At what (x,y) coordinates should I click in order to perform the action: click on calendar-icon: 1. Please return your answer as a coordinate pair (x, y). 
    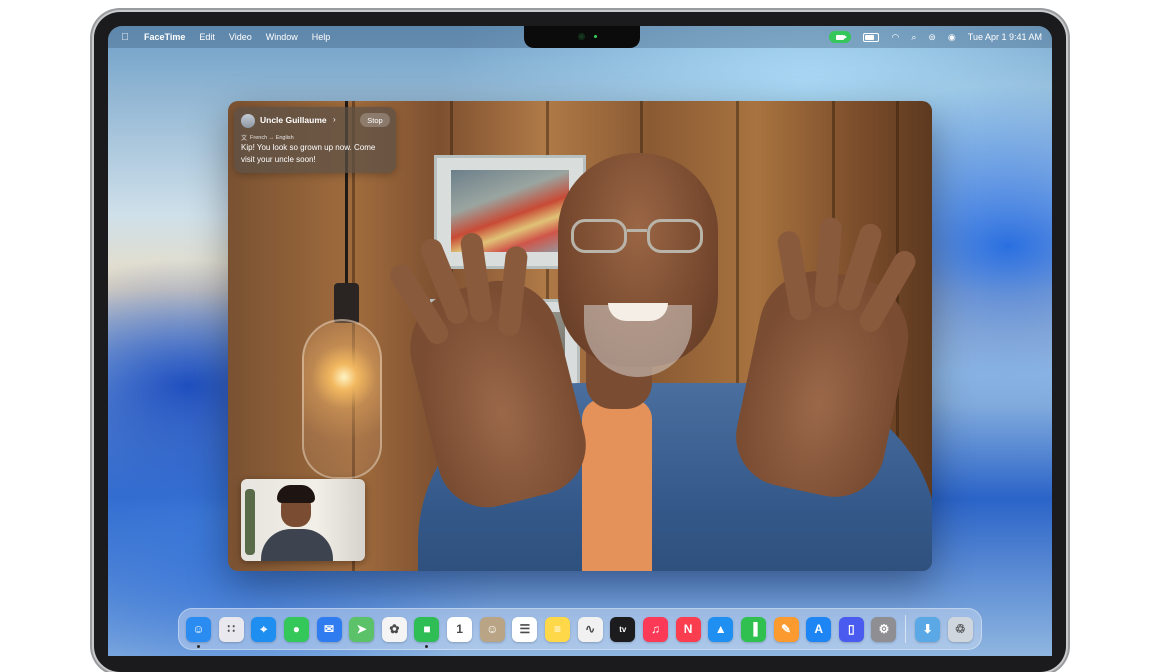
    Looking at the image, I should click on (460, 629).